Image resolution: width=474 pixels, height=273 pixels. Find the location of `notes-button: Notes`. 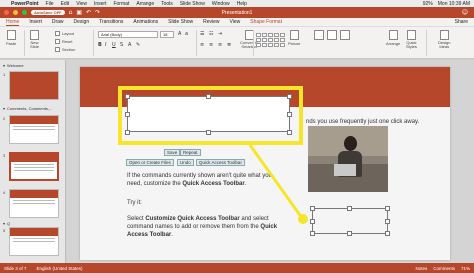

notes-button: Notes is located at coordinates (421, 268).